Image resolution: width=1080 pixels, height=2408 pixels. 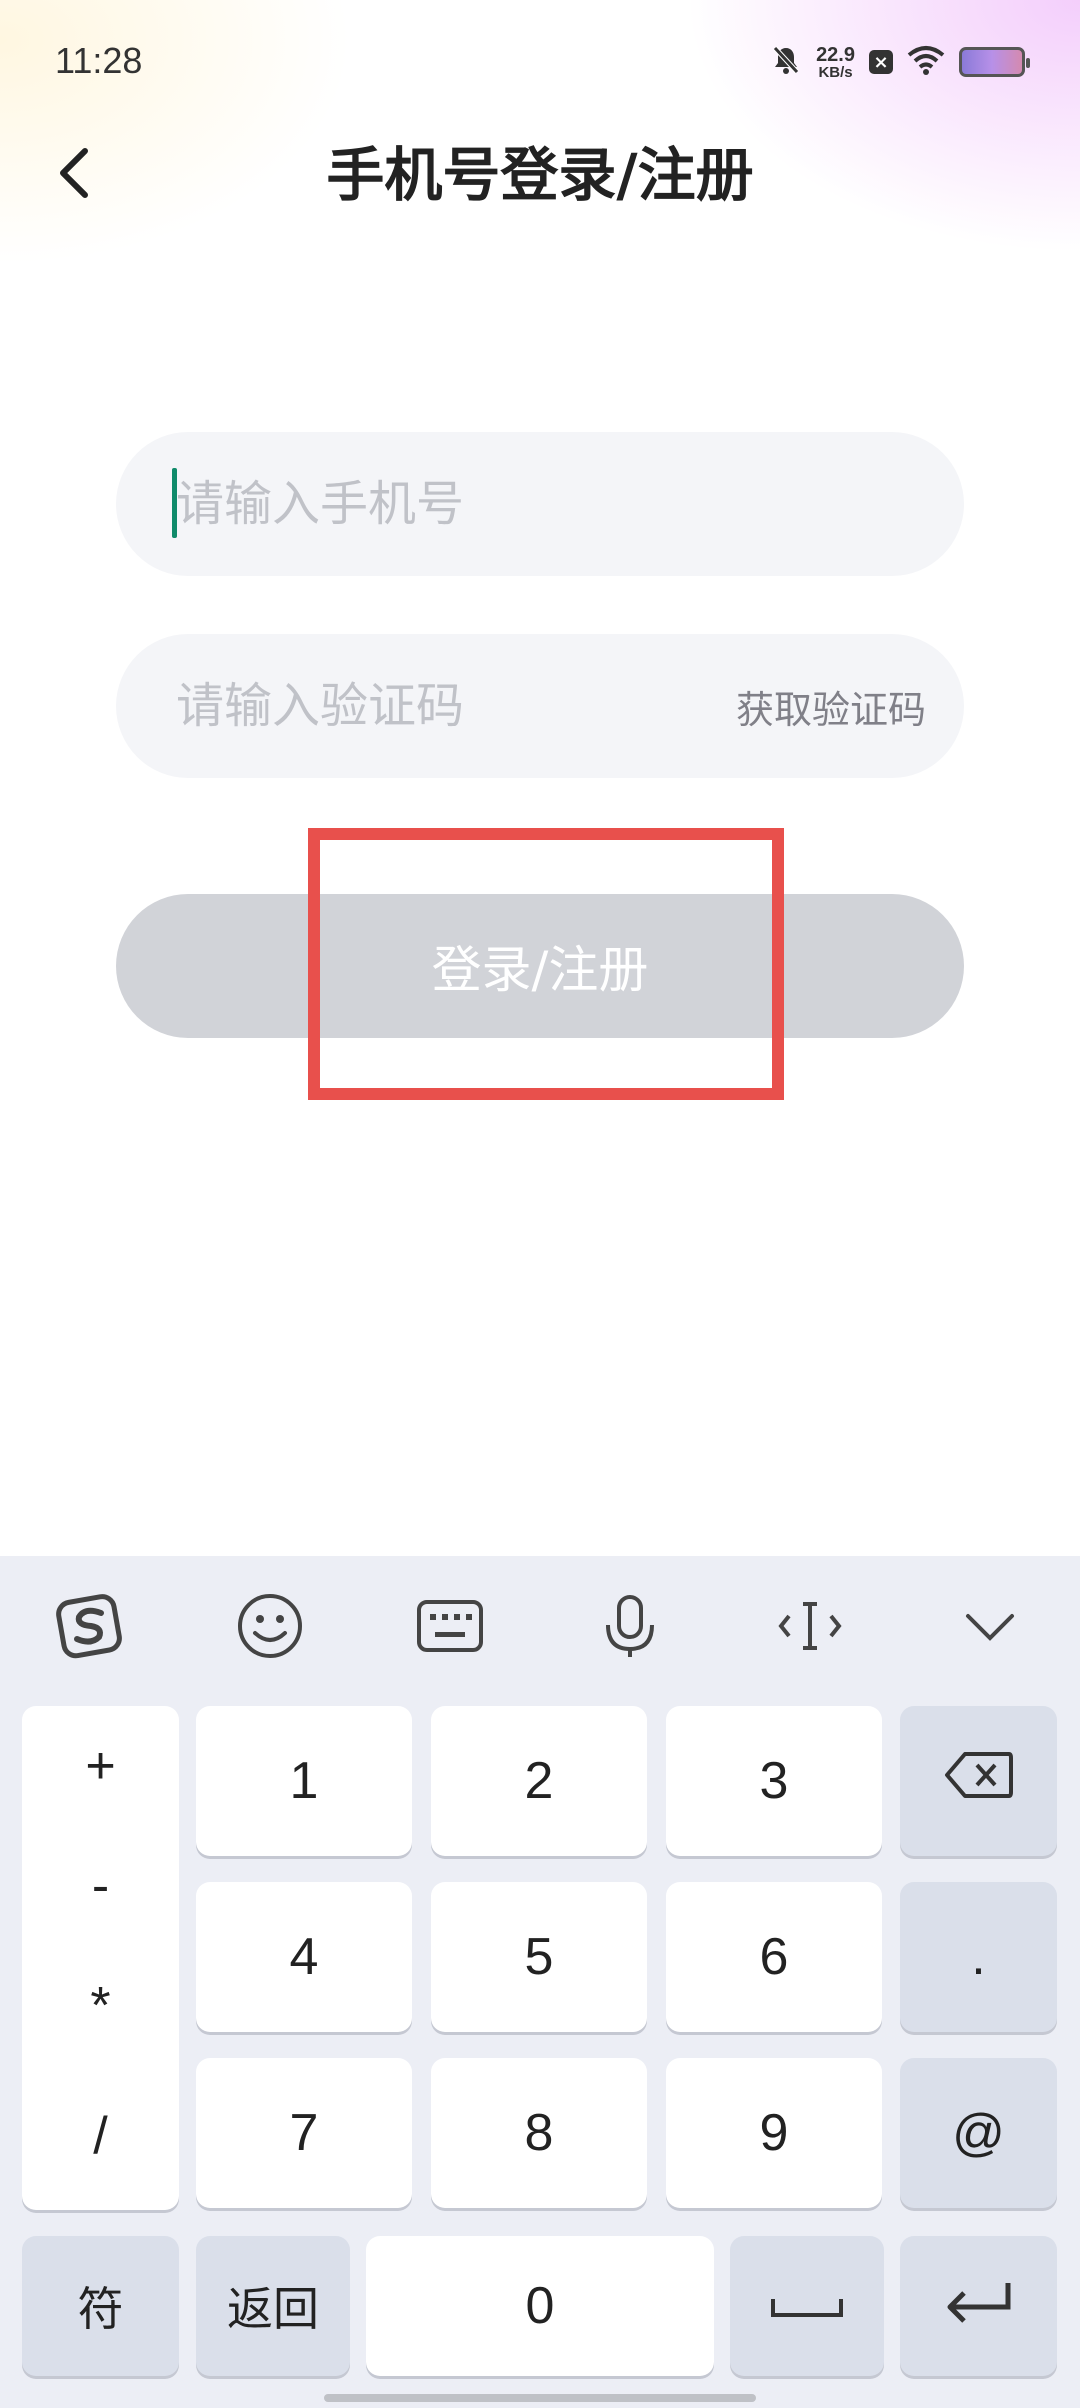 I want to click on minus-key: -, so click(x=100, y=1886).